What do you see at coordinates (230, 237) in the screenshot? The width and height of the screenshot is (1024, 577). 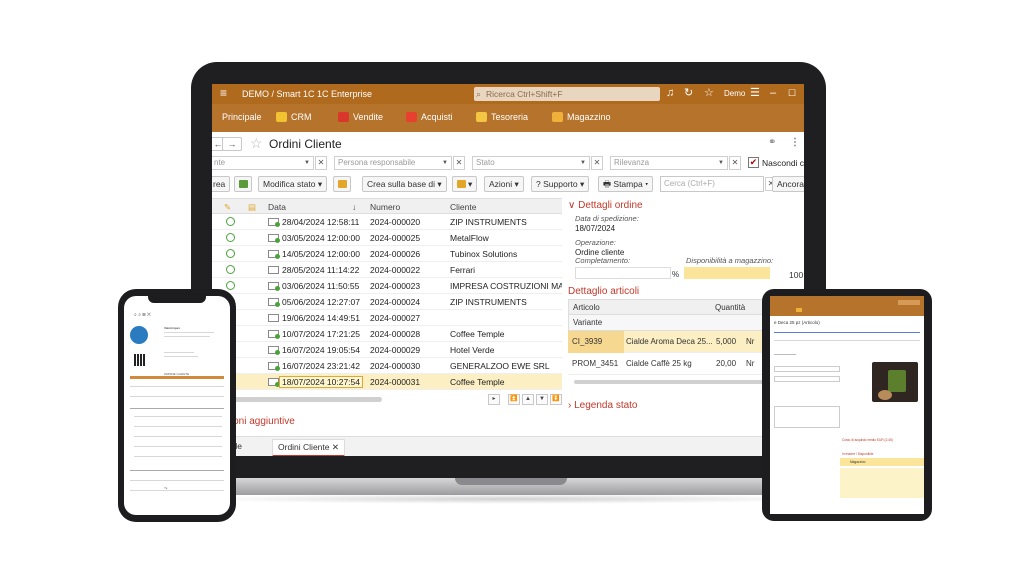 I see `status-circle-icon` at bounding box center [230, 237].